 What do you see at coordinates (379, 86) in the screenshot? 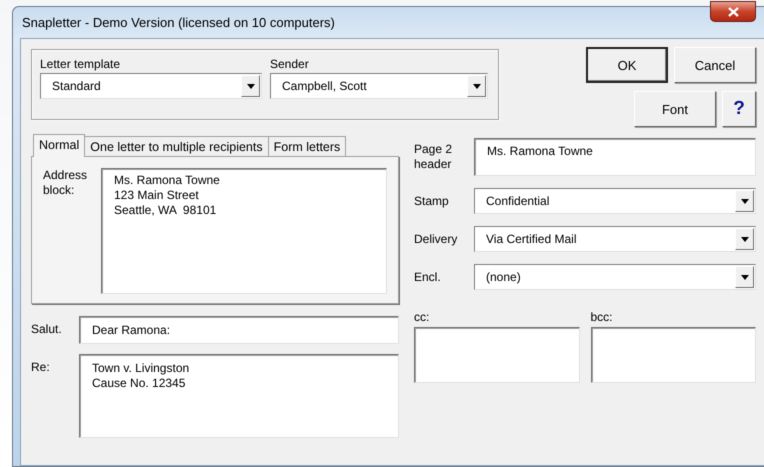
I see `dropdown-field: Campbell, Scott` at bounding box center [379, 86].